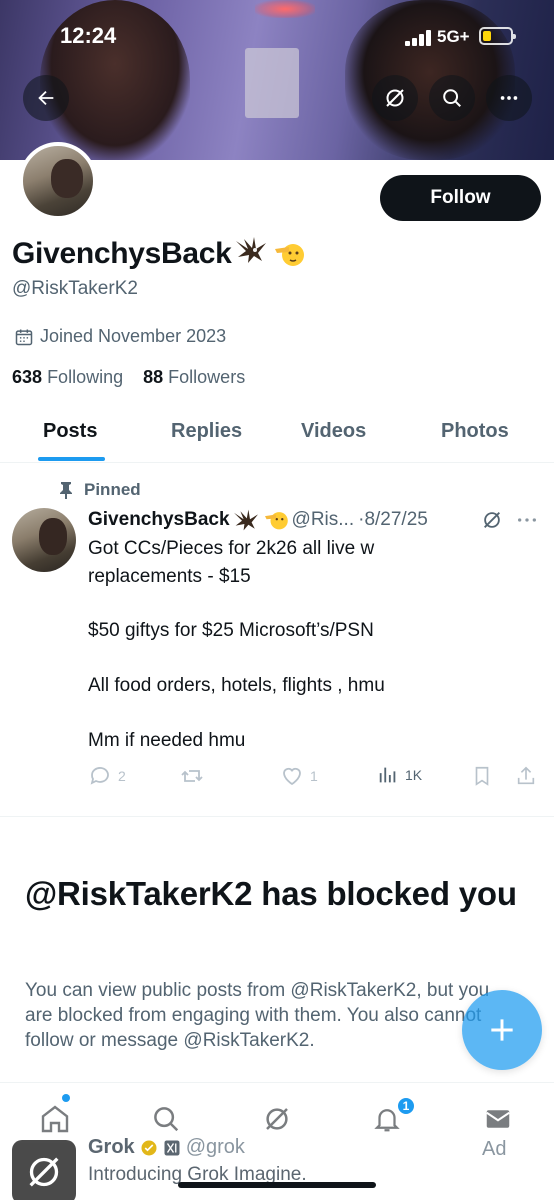 The image size is (554, 1200). What do you see at coordinates (71, 459) in the screenshot?
I see `active-tab-indicator` at bounding box center [71, 459].